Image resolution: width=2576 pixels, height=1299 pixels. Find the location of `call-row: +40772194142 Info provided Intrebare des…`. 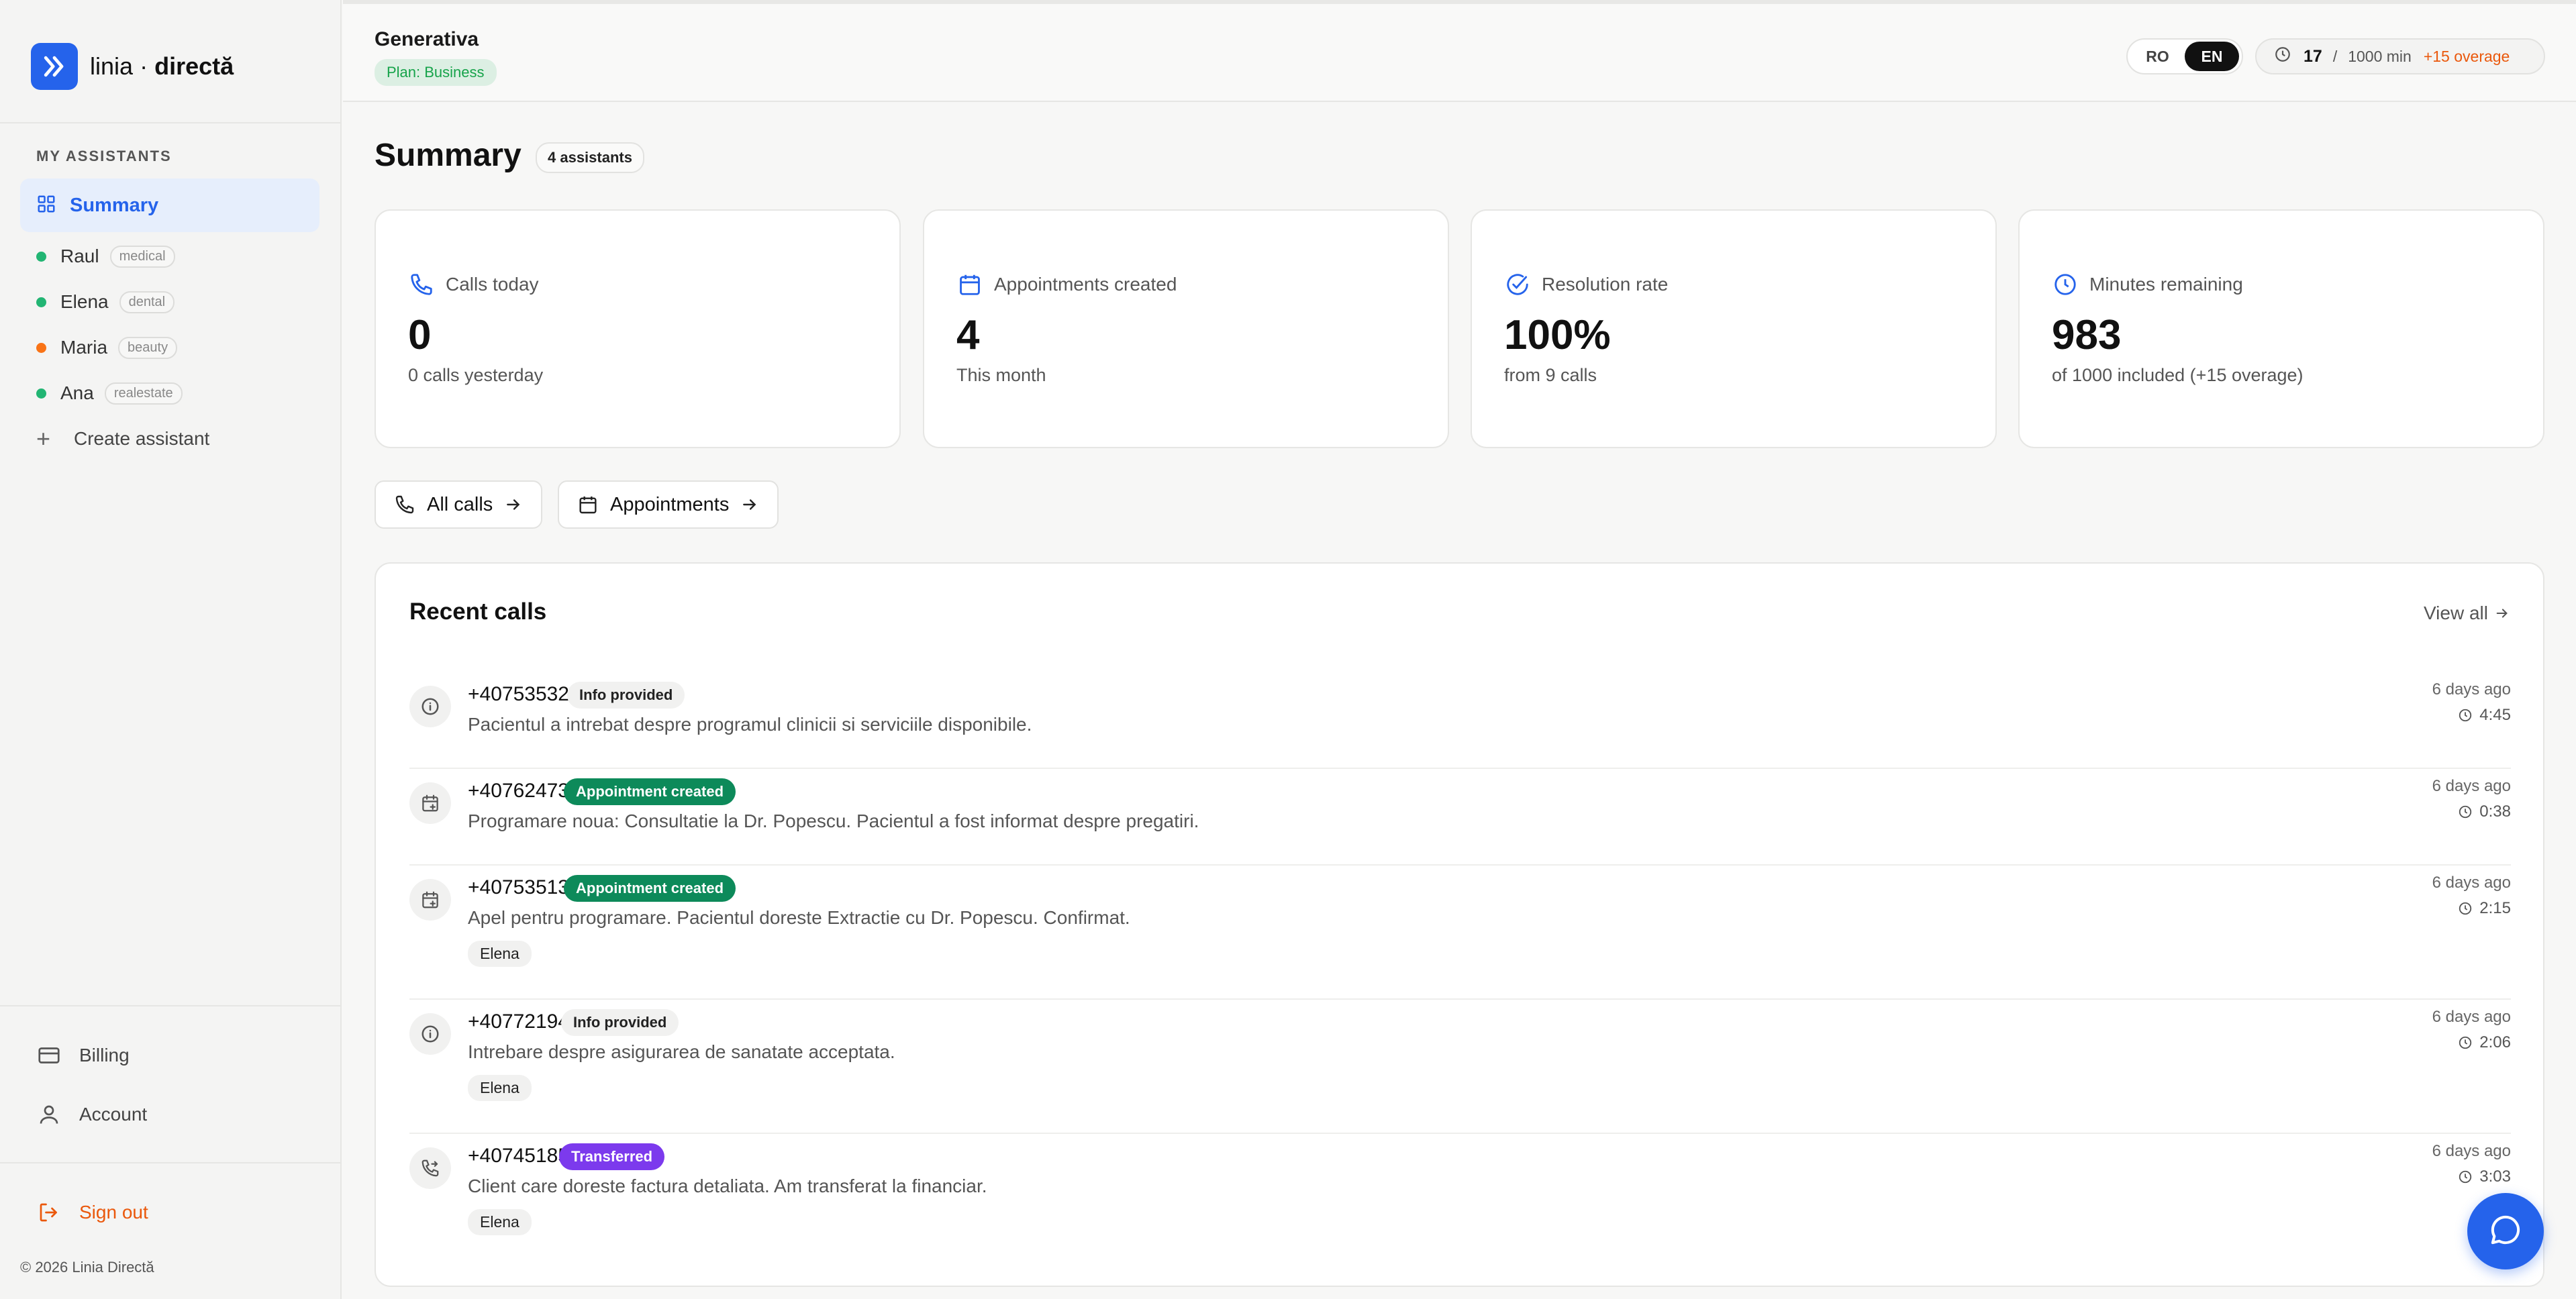

call-row: +40772194142 Info provided Intrebare des… is located at coordinates (1460, 1067).